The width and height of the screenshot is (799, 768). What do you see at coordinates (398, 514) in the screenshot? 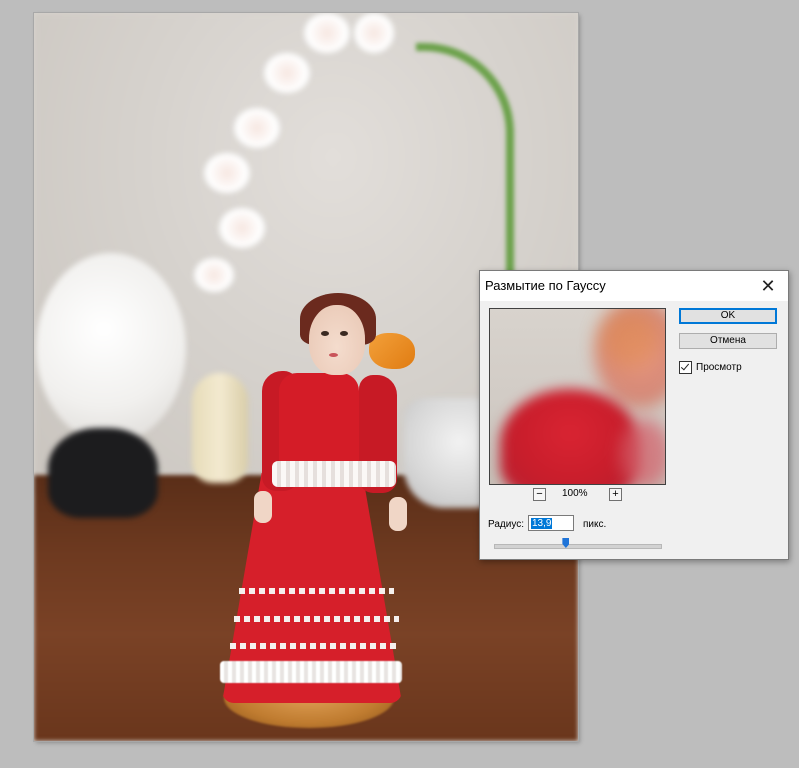
I see `doll-hand-right` at bounding box center [398, 514].